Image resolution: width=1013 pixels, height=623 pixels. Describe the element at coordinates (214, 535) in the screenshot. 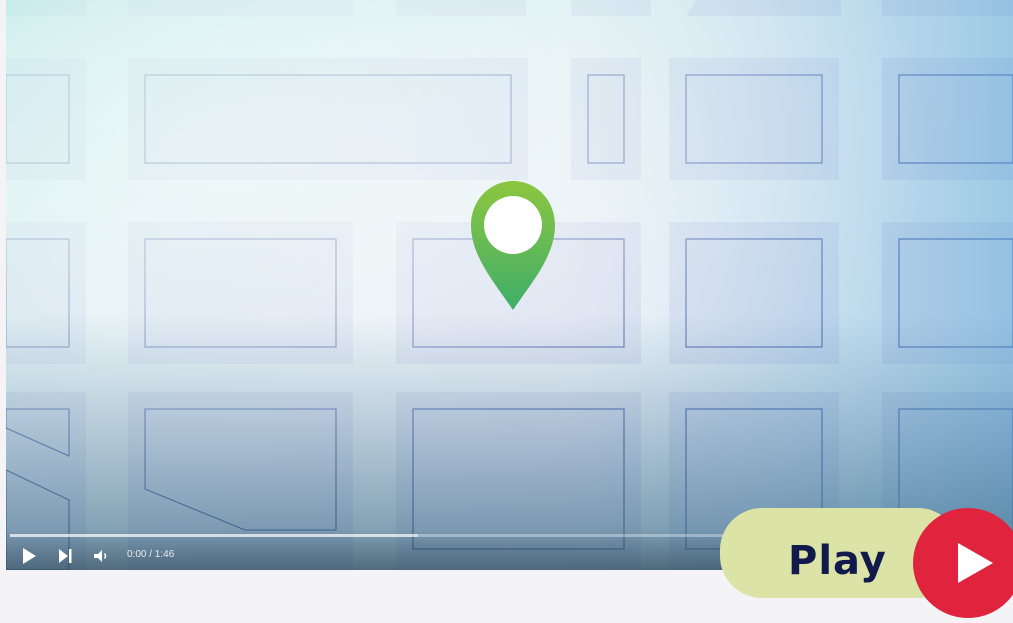

I see `progress-buffered` at that location.